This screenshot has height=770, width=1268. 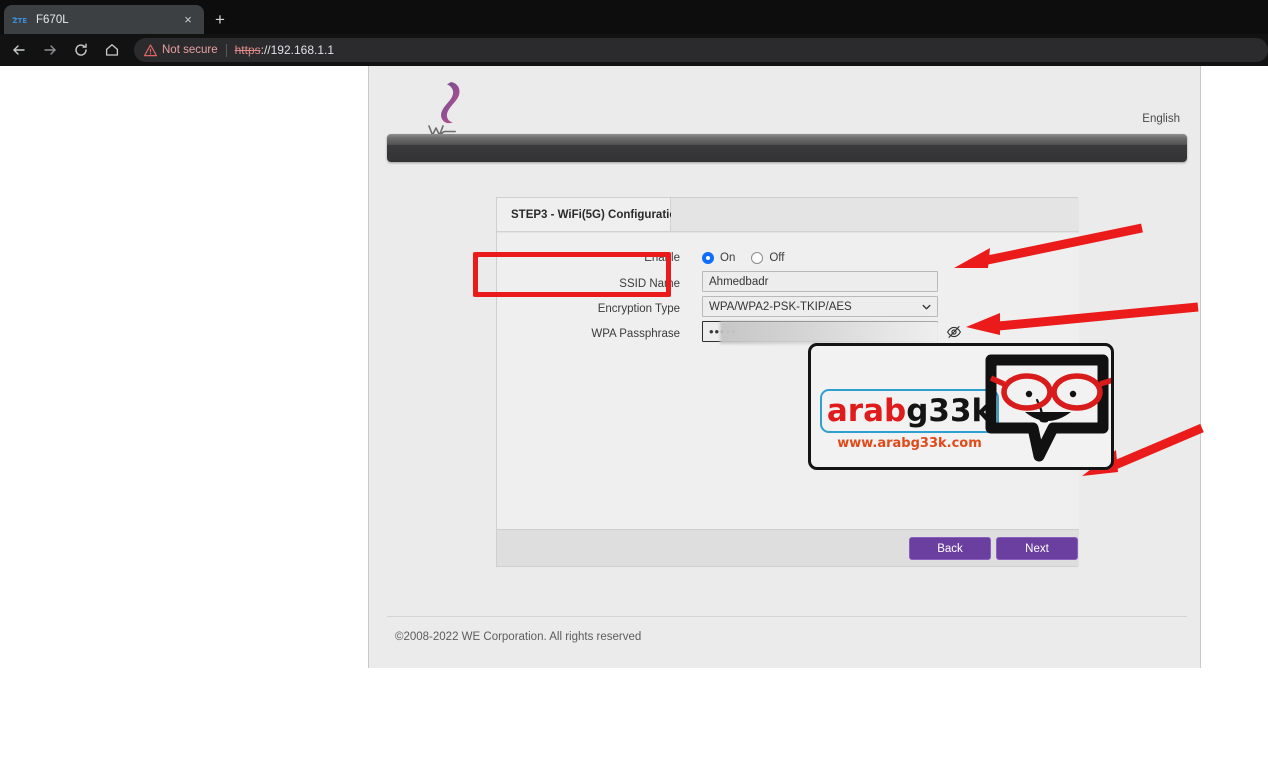 I want to click on next-button: Next, so click(x=1037, y=548).